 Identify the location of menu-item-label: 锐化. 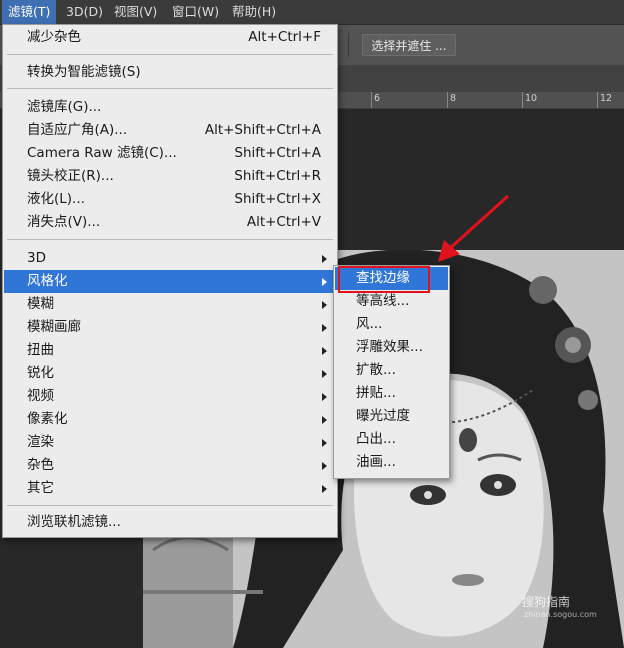
(40, 373).